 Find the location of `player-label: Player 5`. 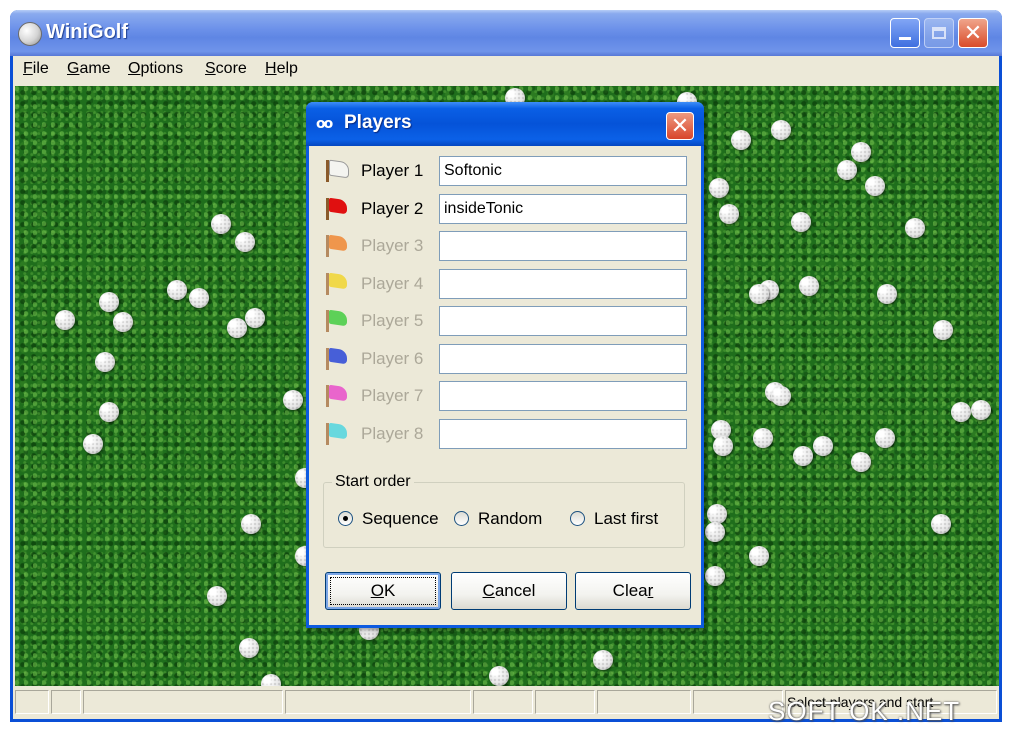

player-label: Player 5 is located at coordinates (392, 320).